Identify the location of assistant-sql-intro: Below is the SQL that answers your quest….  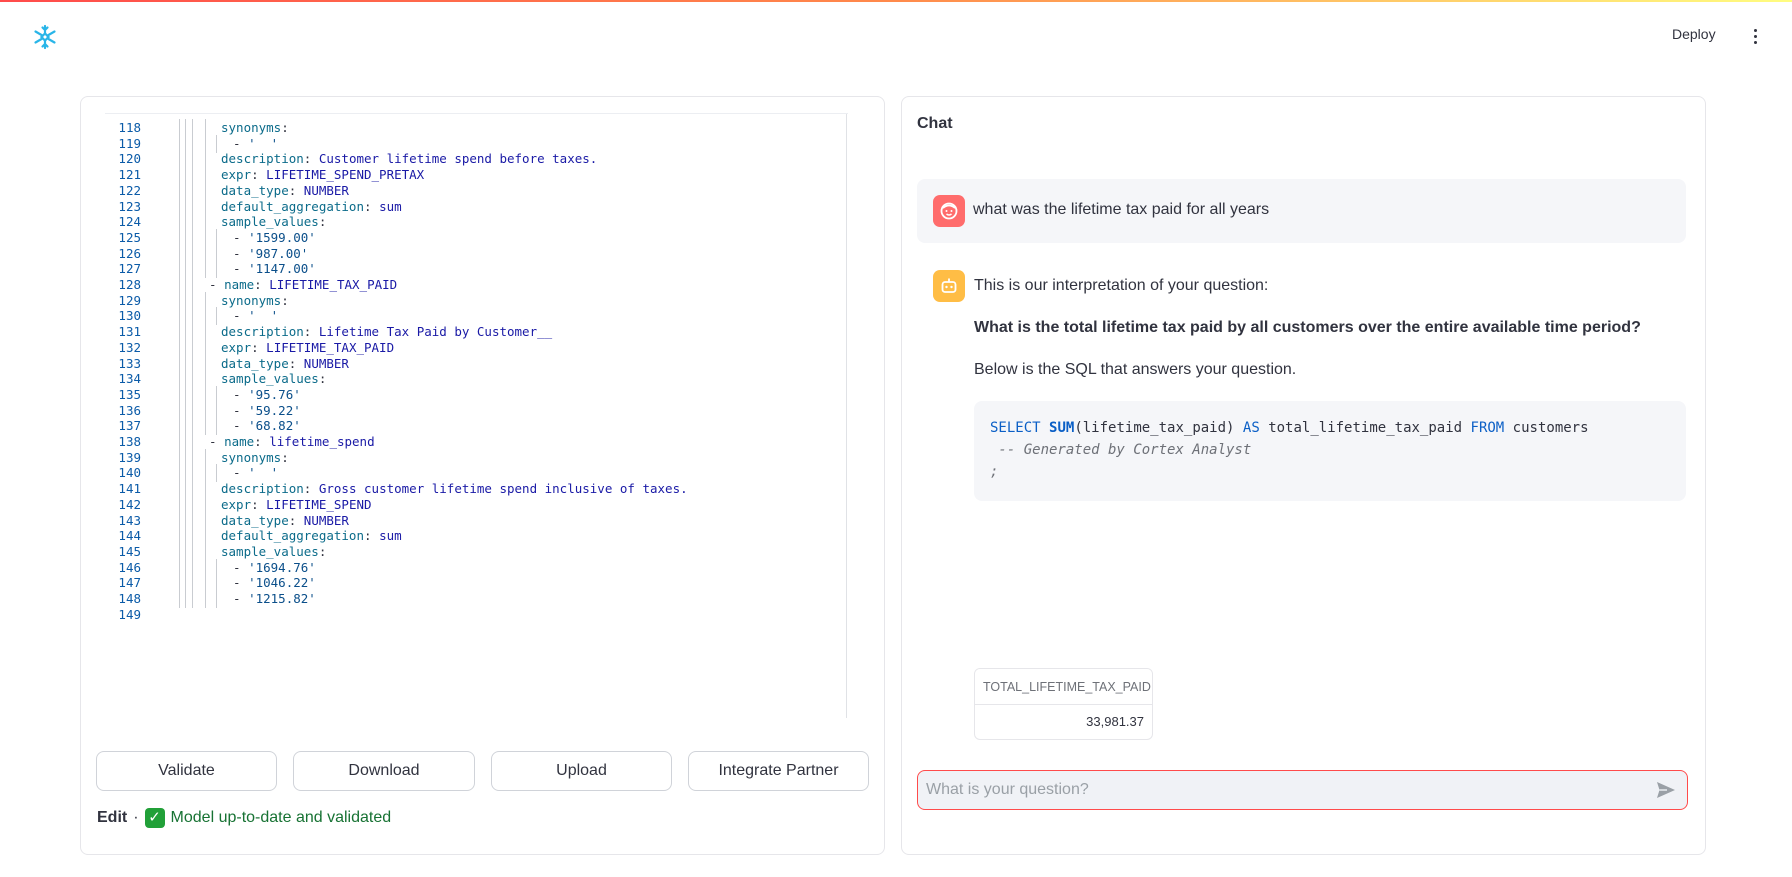
(1135, 369).